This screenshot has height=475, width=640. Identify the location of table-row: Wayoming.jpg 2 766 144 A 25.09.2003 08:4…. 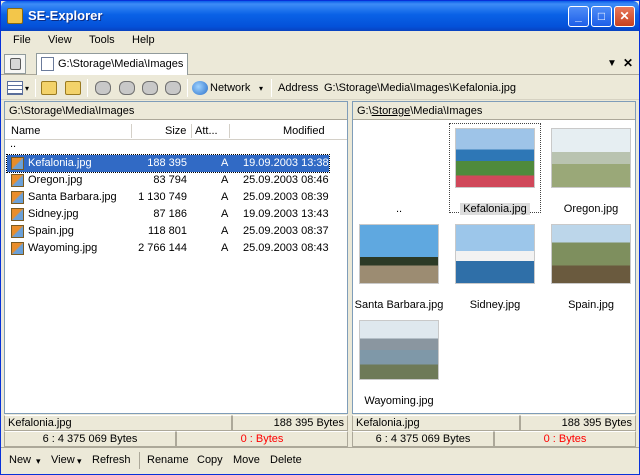
(168, 248).